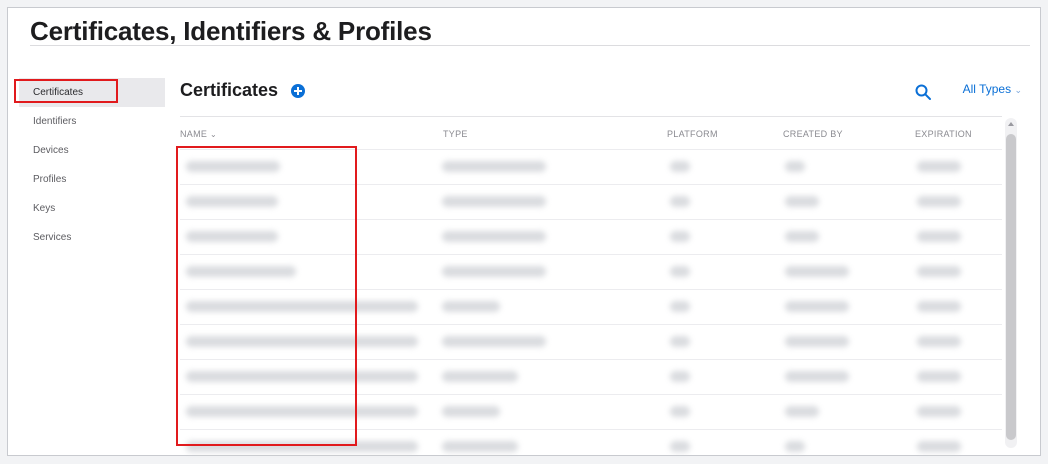  I want to click on column-header-platform: PLATFORM, so click(692, 134).